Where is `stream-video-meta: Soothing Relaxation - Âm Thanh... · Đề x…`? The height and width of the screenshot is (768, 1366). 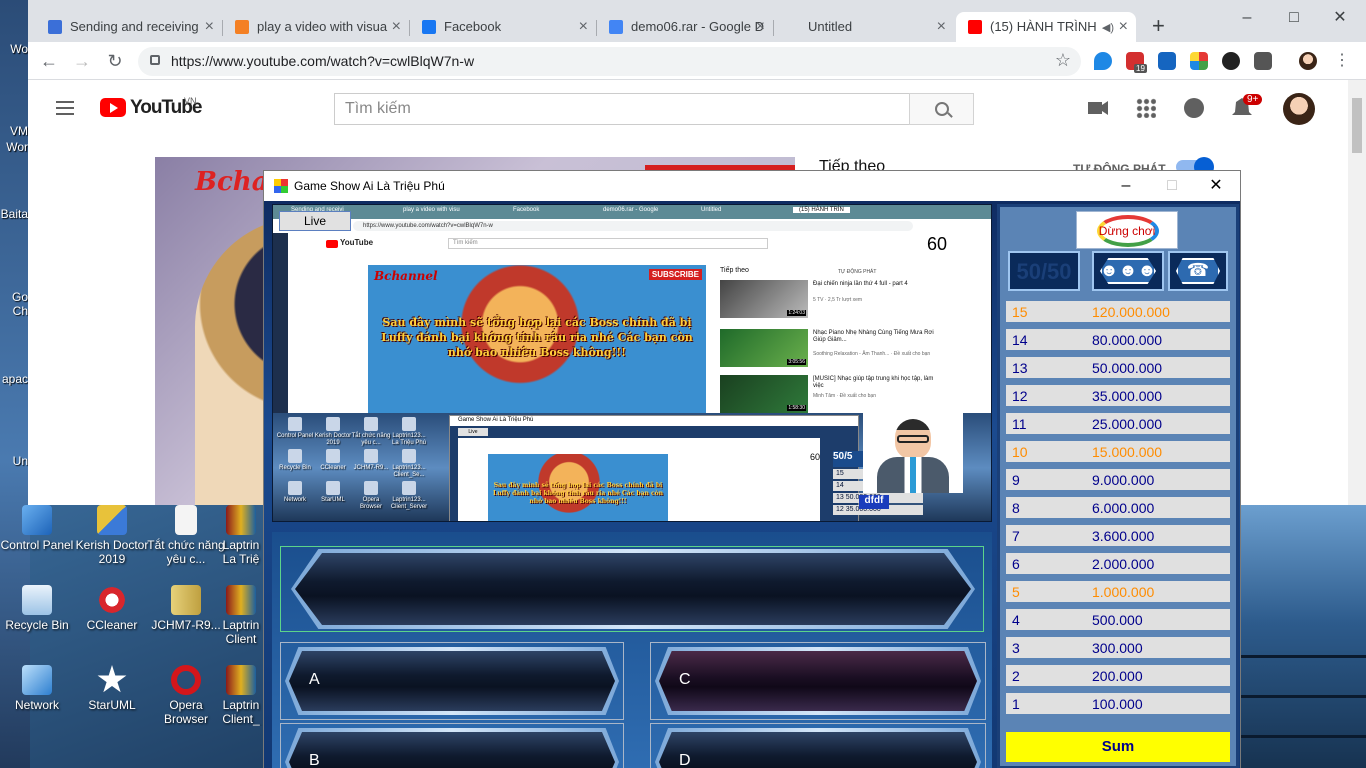
stream-video-meta: Soothing Relaxation - Âm Thanh... · Đề x… is located at coordinates (872, 354).